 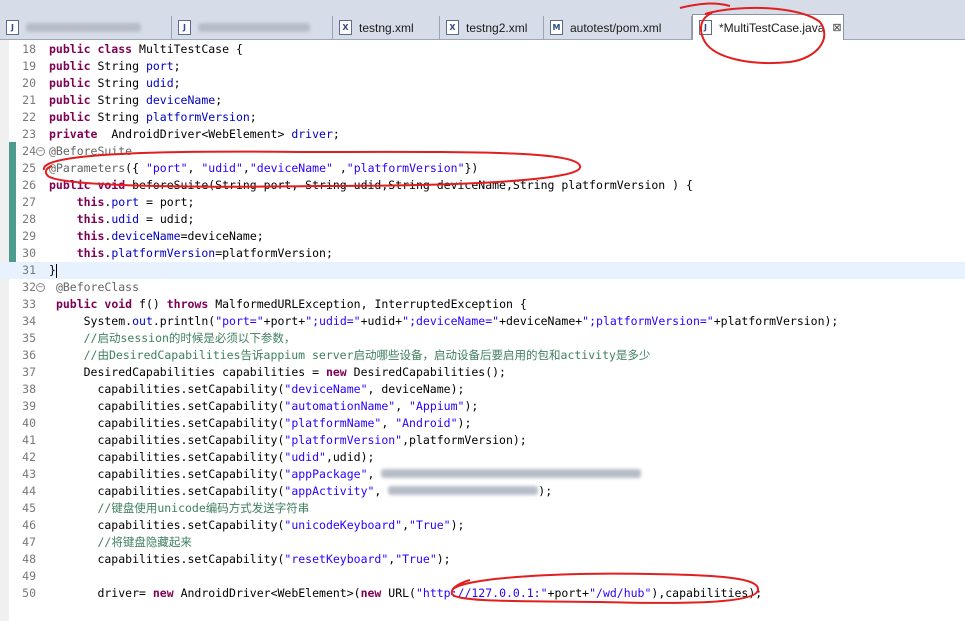 What do you see at coordinates (146, 49) in the screenshot?
I see `code-text: public class MultiTestCase {` at bounding box center [146, 49].